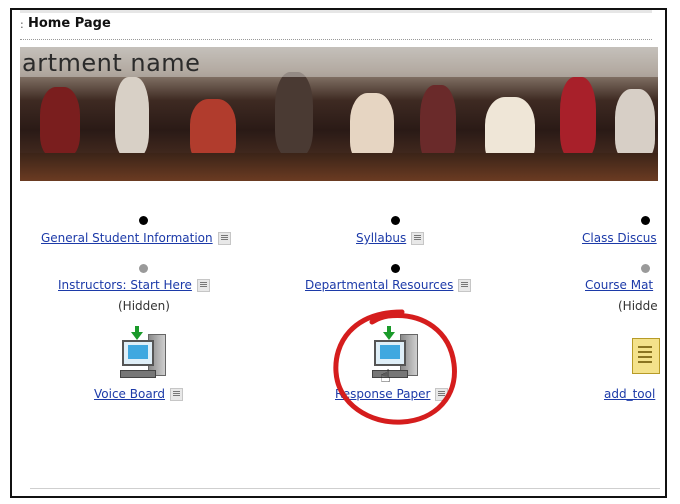 The width and height of the screenshot is (680, 504). What do you see at coordinates (69, 23) in the screenshot?
I see `page-title: Home Page` at bounding box center [69, 23].